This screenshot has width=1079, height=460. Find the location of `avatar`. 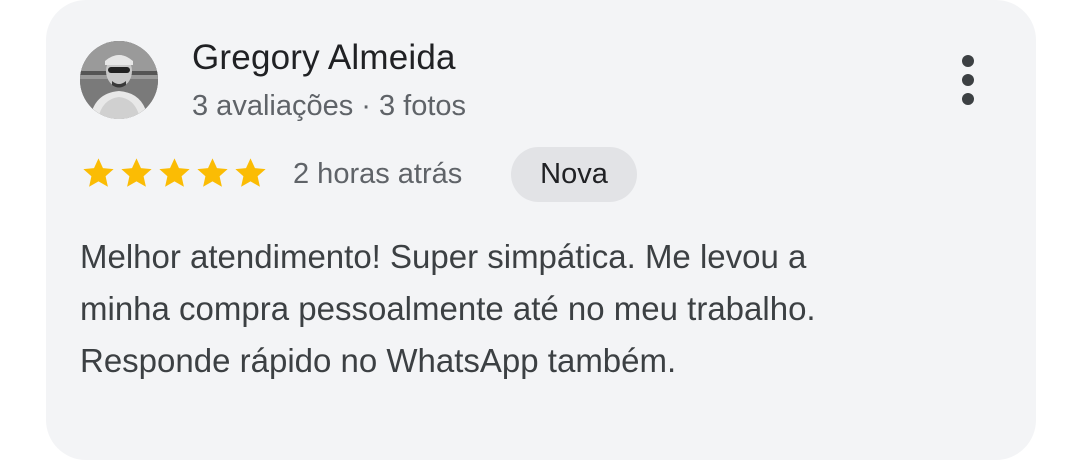

avatar is located at coordinates (119, 80).